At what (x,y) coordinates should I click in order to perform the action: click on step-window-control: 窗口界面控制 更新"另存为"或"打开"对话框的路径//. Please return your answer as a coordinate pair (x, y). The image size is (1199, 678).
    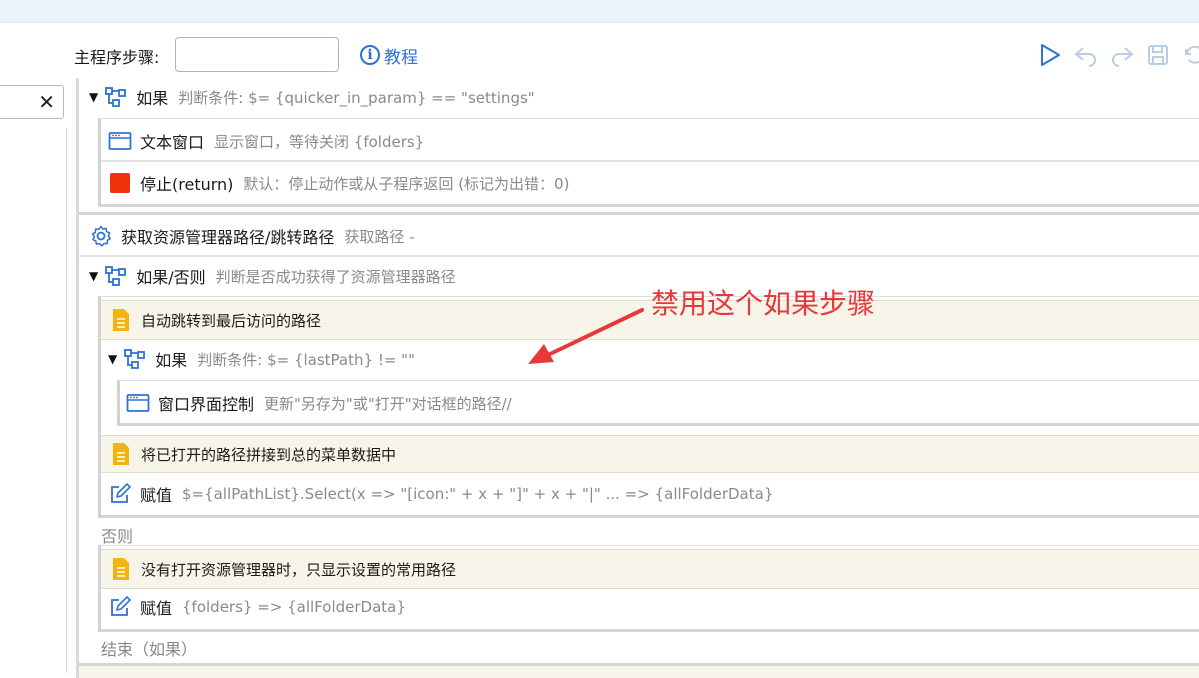
    Looking at the image, I should click on (319, 403).